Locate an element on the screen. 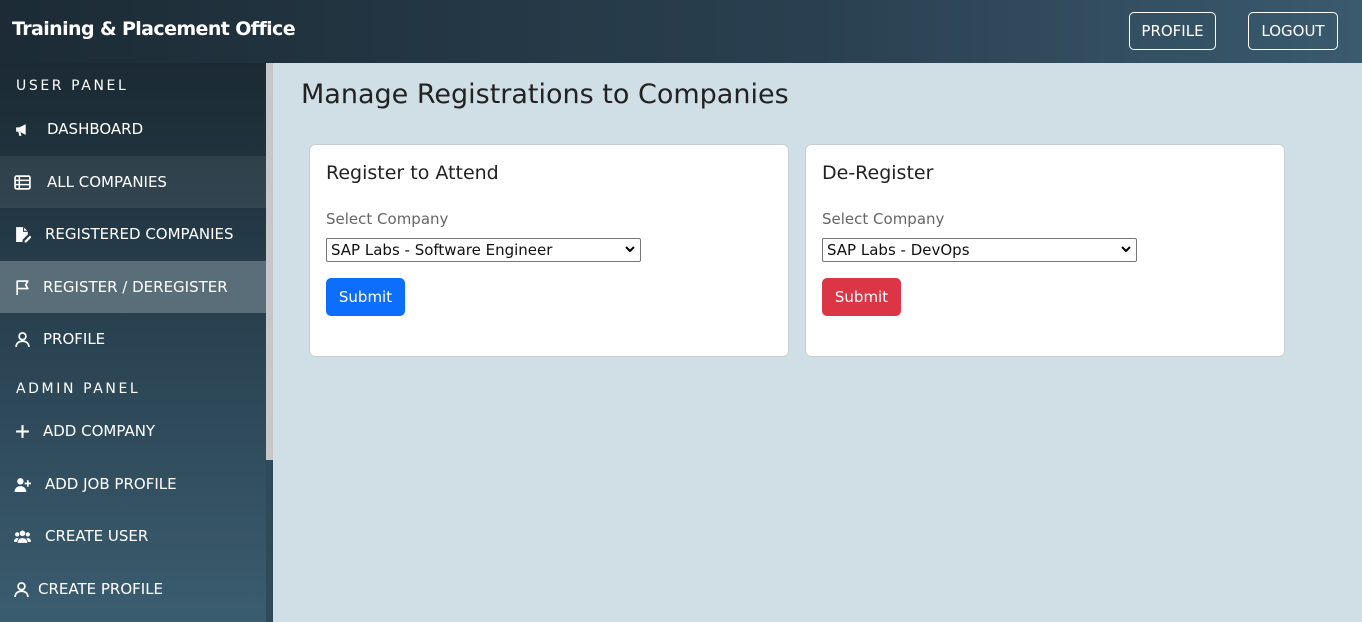 This screenshot has height=622, width=1362. deregister-submit-button: Submit is located at coordinates (861, 297).